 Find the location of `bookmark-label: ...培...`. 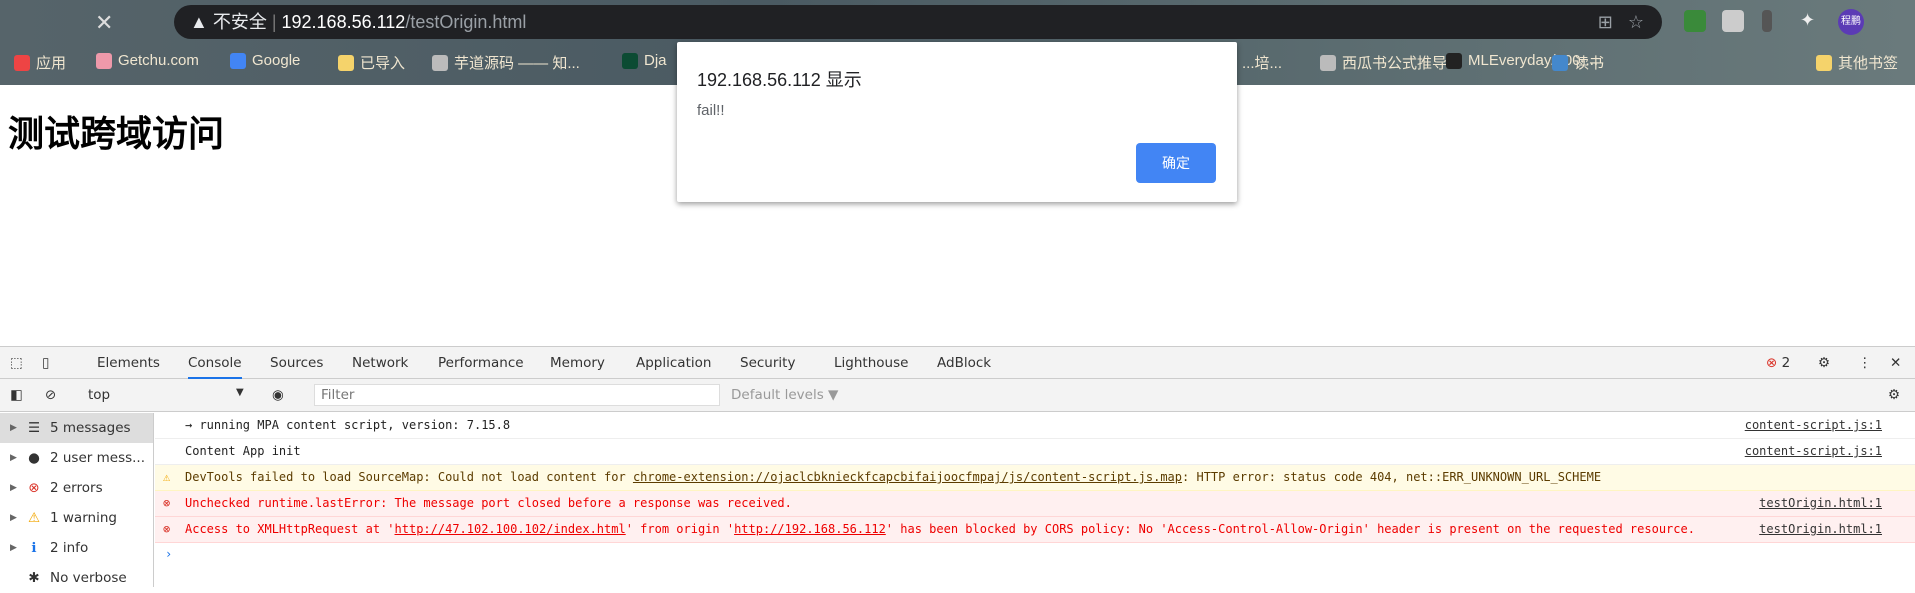

bookmark-label: ...培... is located at coordinates (1262, 63).